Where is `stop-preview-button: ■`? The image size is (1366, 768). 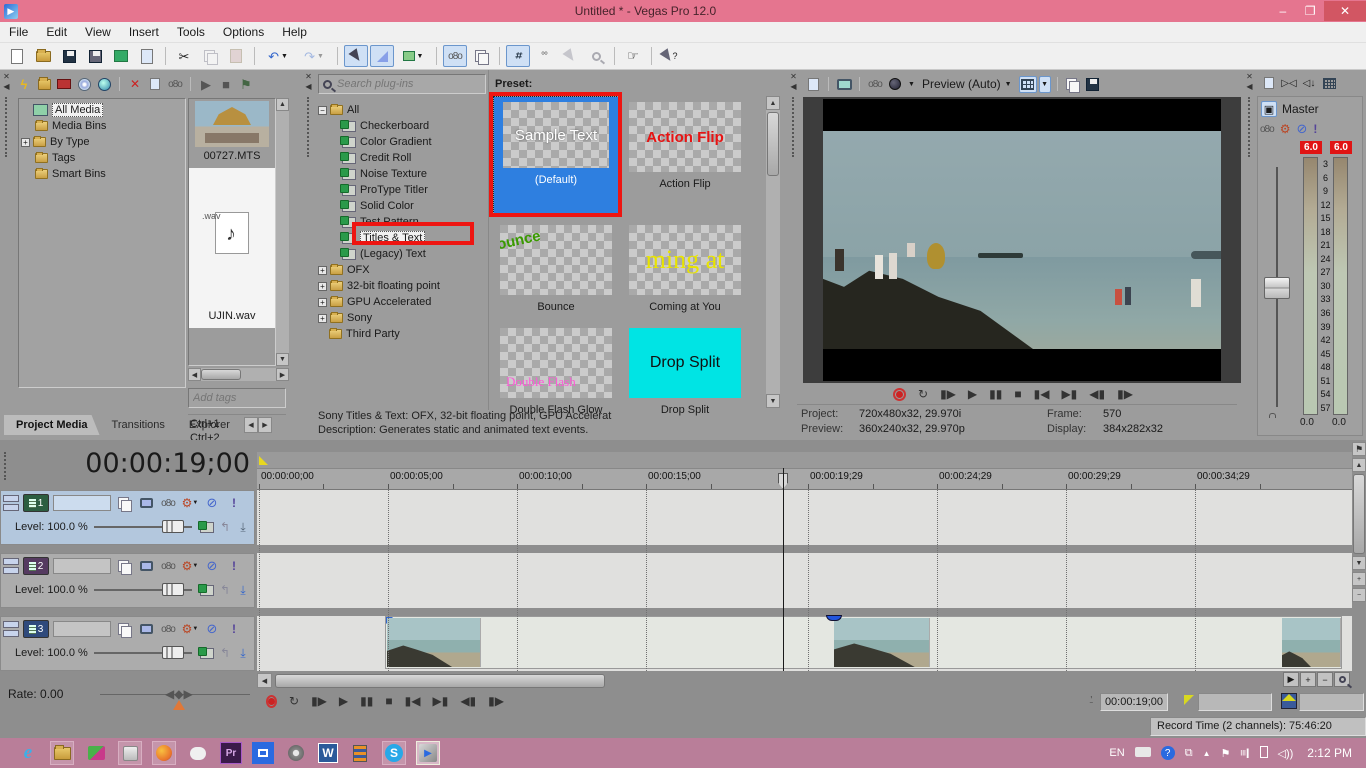
stop-preview-button: ■ is located at coordinates (226, 84).